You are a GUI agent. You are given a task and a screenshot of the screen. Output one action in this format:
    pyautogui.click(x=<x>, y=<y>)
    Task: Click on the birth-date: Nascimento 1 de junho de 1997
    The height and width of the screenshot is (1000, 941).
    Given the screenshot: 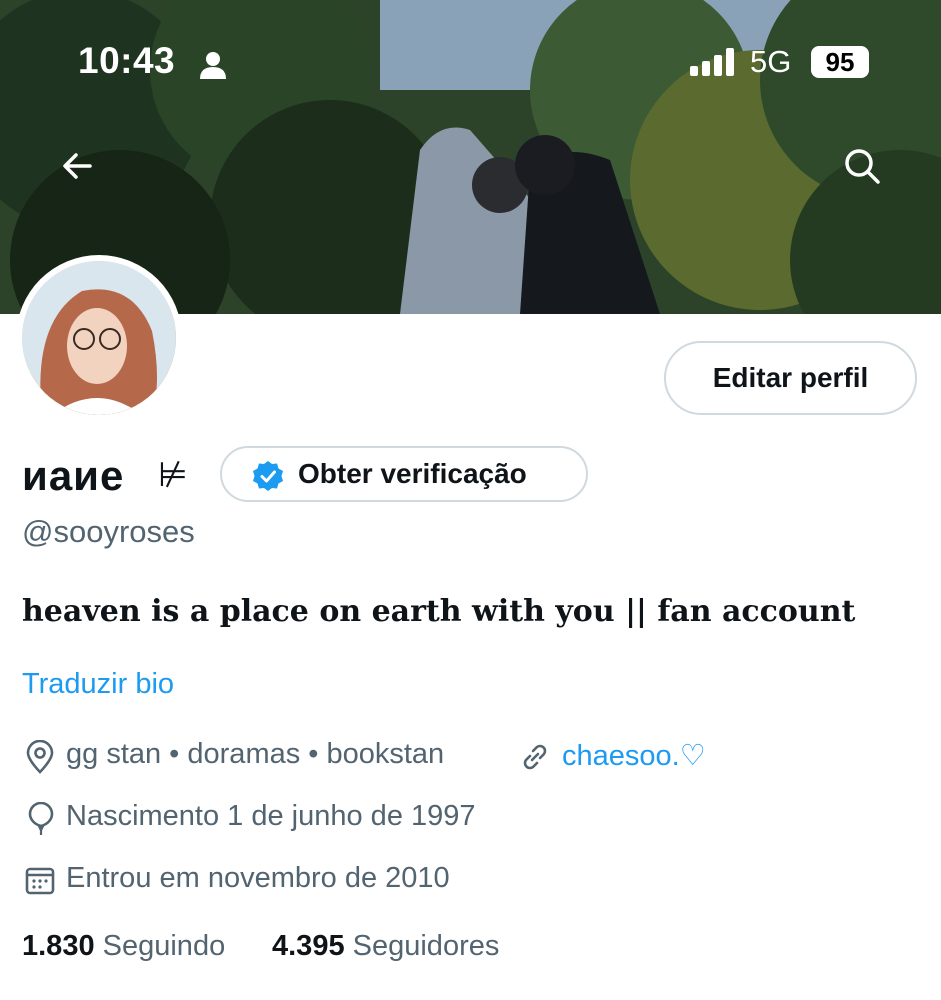 What is the action you would take?
    pyautogui.click(x=271, y=816)
    